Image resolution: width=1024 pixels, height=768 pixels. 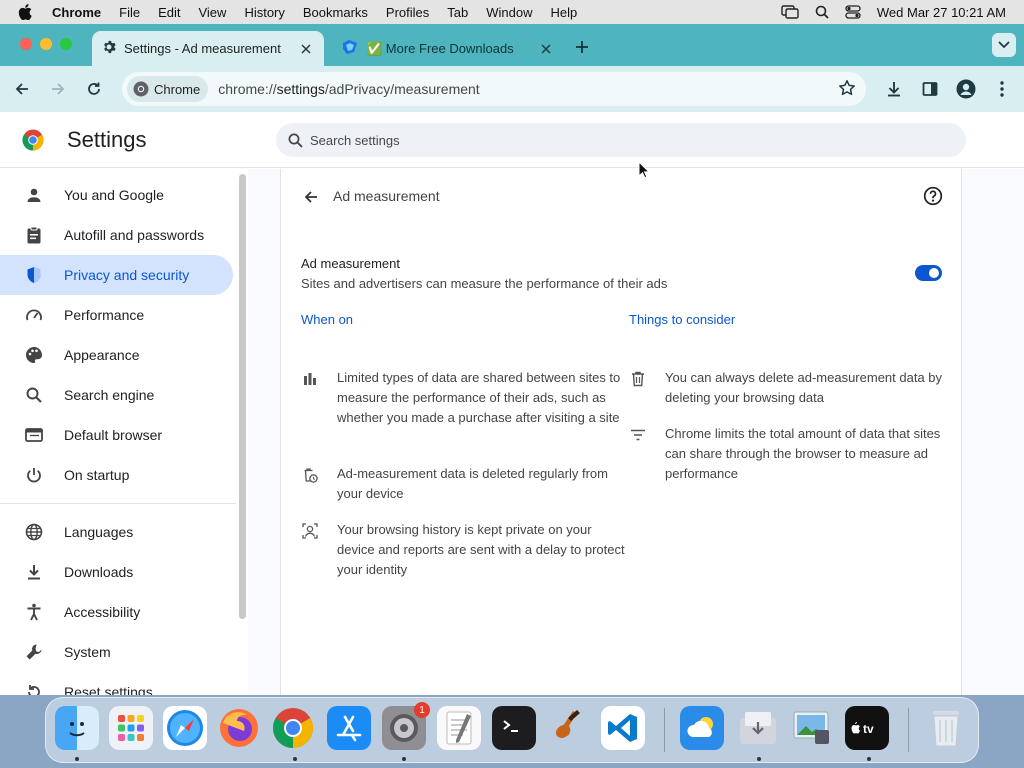 What do you see at coordinates (34, 475) in the screenshot?
I see `power-icon` at bounding box center [34, 475].